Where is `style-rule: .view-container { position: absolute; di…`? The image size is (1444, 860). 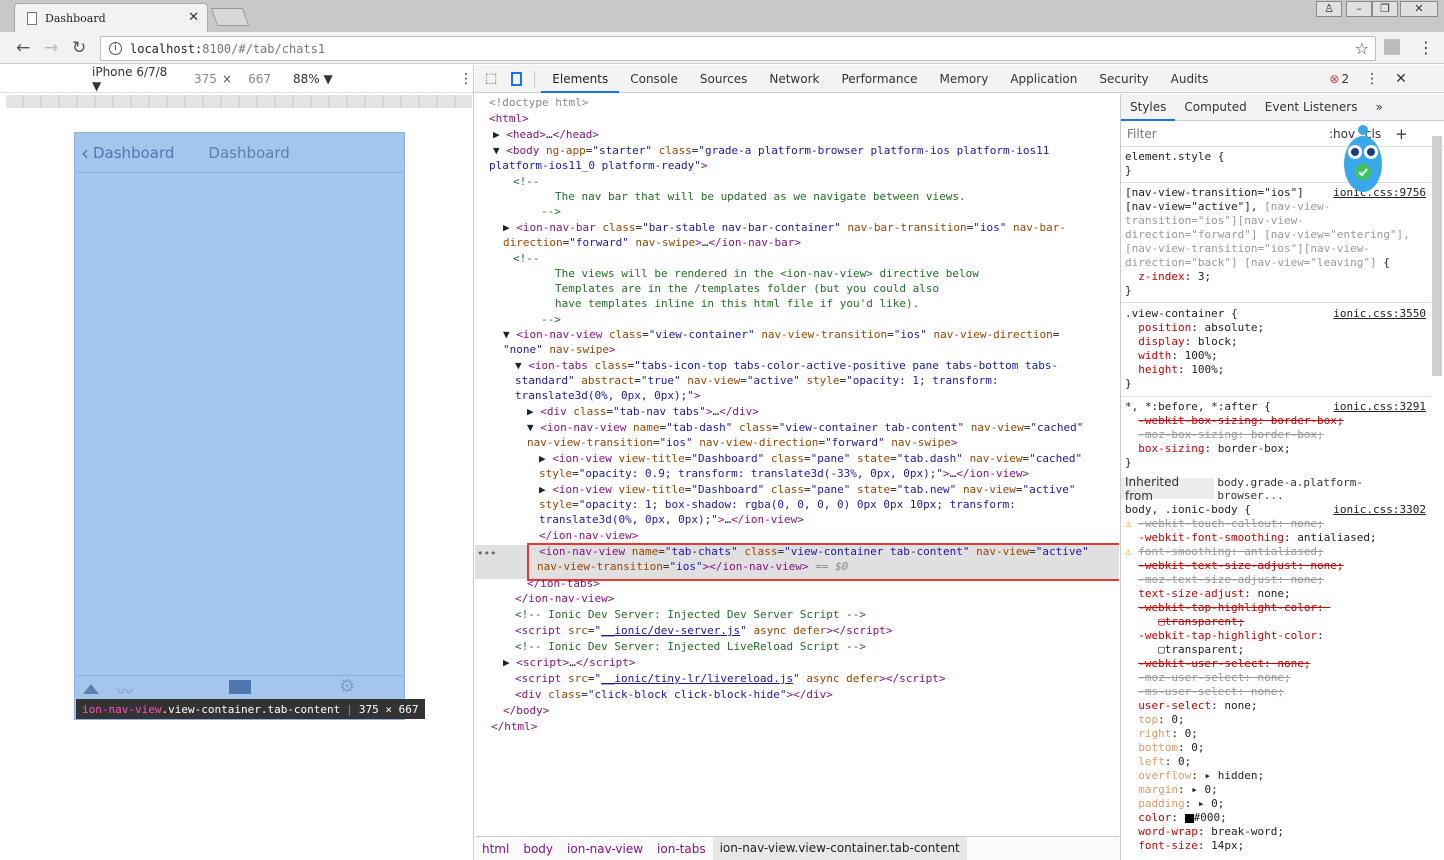 style-rule: .view-container { position: absolute; di… is located at coordinates (1194, 349).